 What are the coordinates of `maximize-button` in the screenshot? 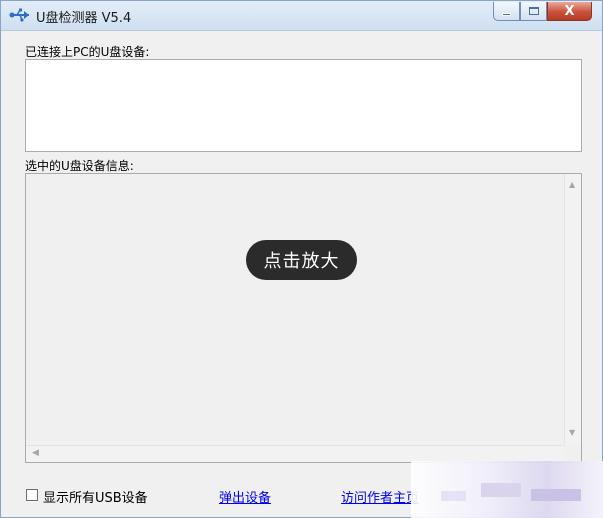 It's located at (533, 11).